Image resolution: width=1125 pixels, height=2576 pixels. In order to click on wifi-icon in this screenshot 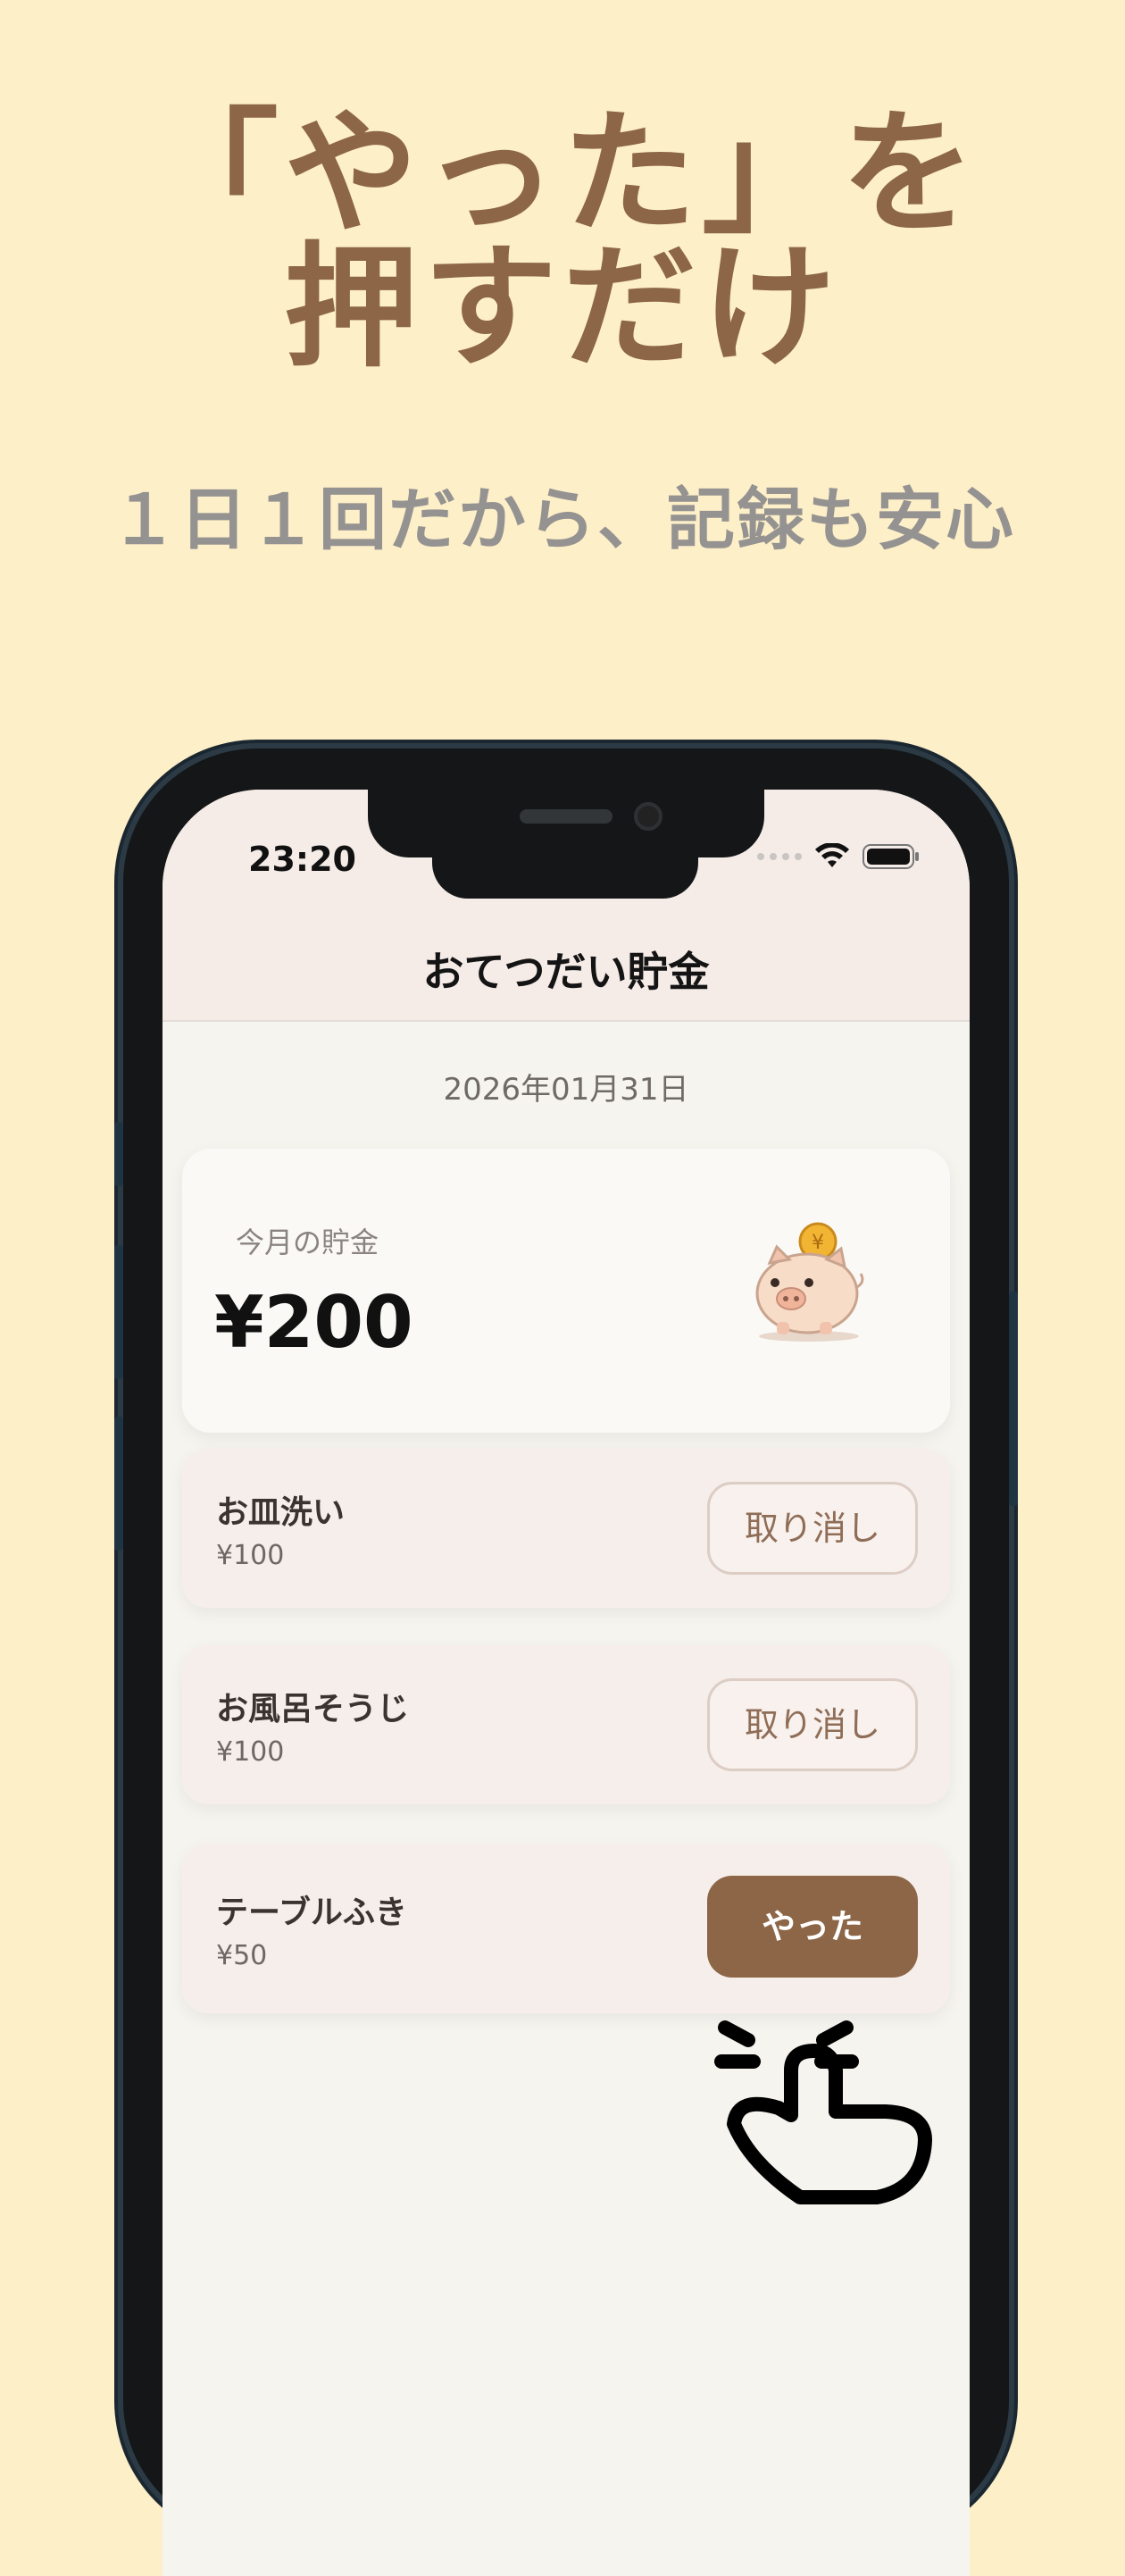, I will do `click(832, 855)`.